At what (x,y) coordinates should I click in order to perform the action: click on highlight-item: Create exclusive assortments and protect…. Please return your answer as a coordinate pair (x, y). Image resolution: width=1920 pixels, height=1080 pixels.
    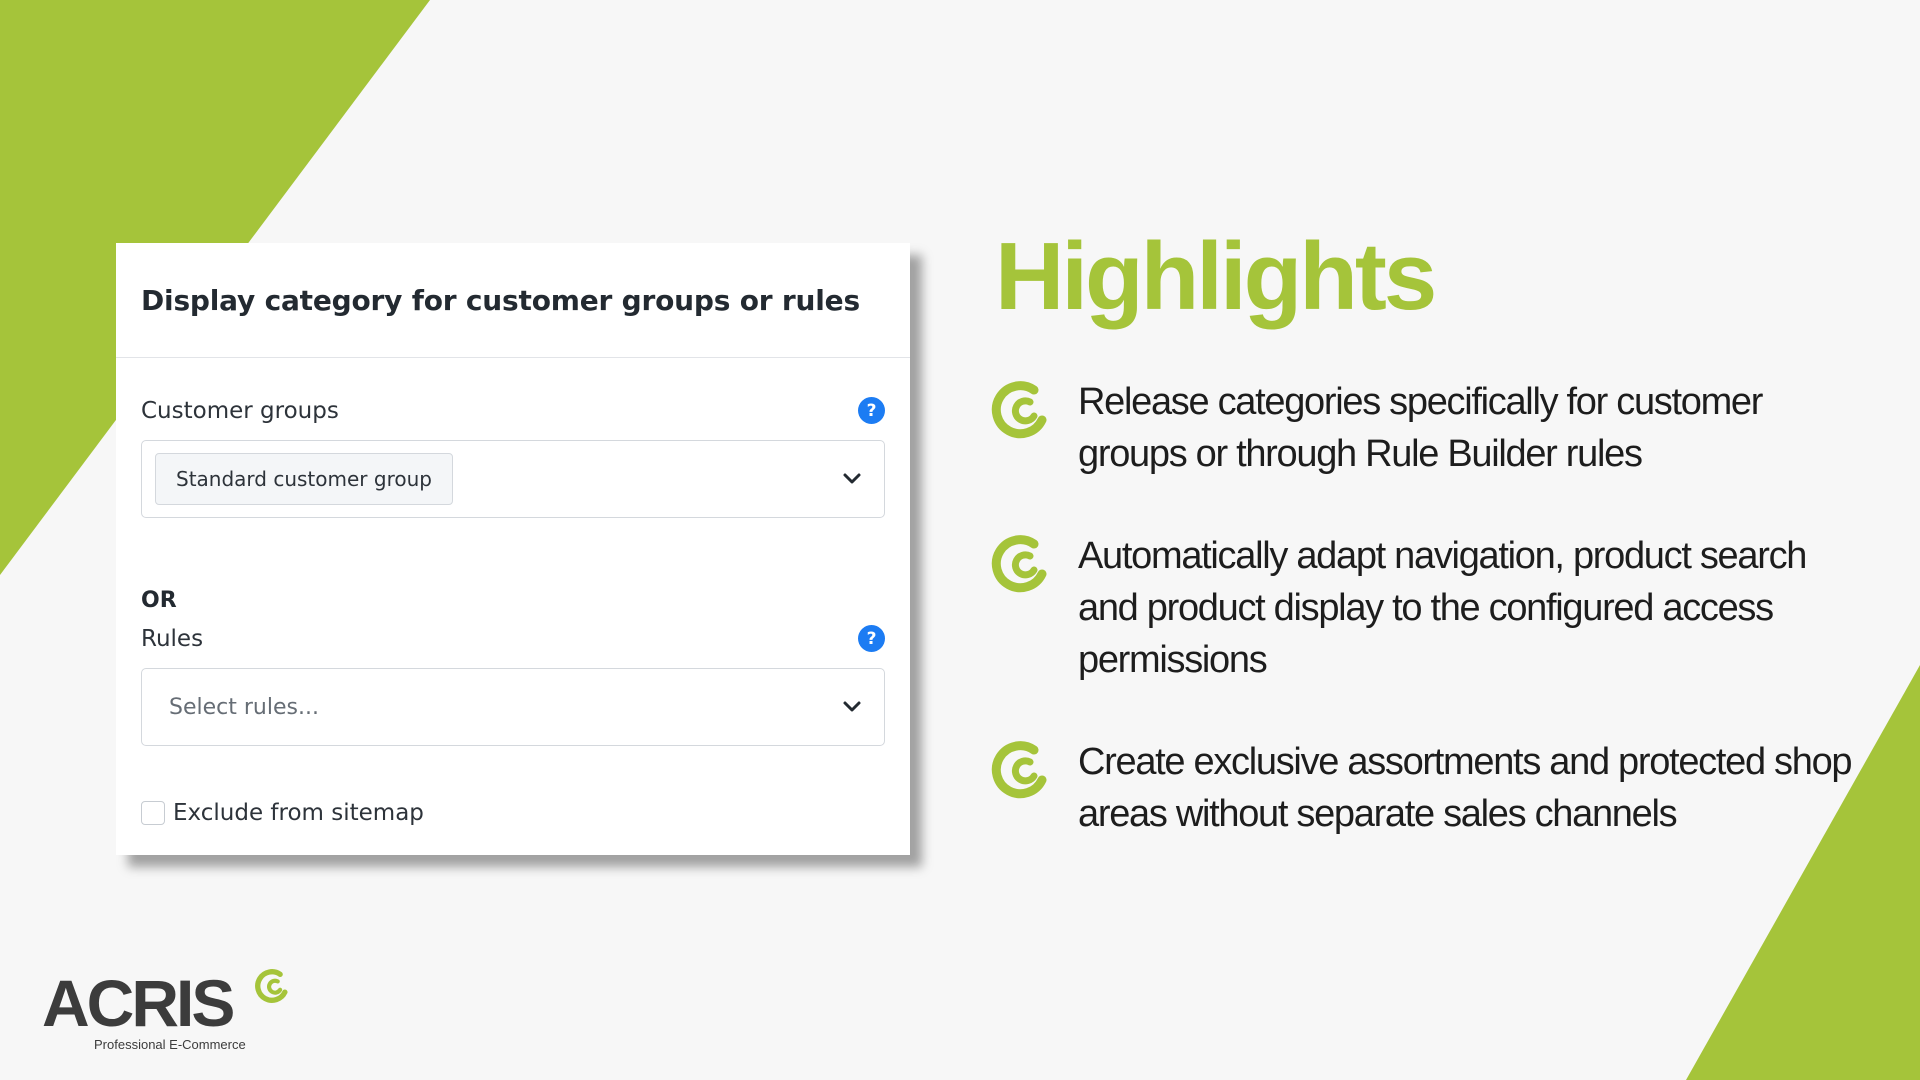
    Looking at the image, I should click on (1430, 788).